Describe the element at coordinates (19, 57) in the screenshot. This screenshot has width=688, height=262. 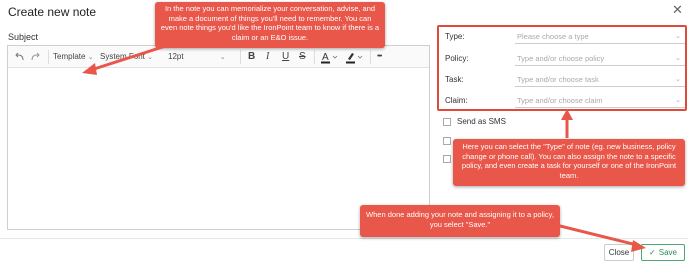
I see `undo-icon` at that location.